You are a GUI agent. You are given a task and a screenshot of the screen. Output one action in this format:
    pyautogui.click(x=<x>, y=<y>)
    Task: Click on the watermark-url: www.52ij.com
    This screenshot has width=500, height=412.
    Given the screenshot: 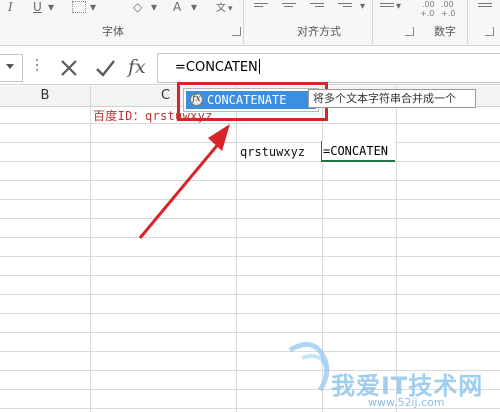 What is the action you would take?
    pyautogui.click(x=406, y=402)
    